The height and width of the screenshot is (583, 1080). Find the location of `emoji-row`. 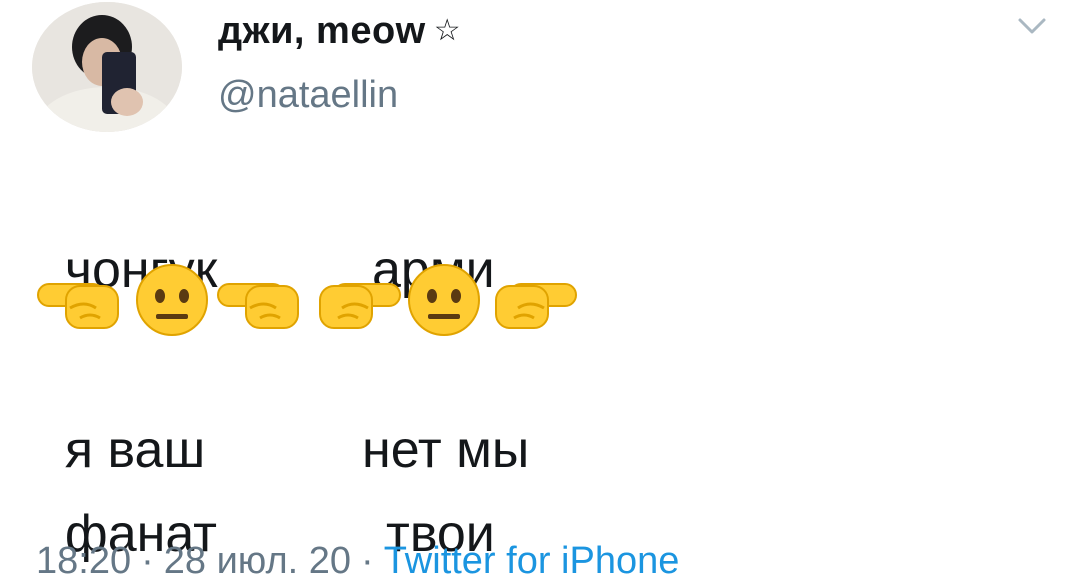

emoji-row is located at coordinates (316, 302).